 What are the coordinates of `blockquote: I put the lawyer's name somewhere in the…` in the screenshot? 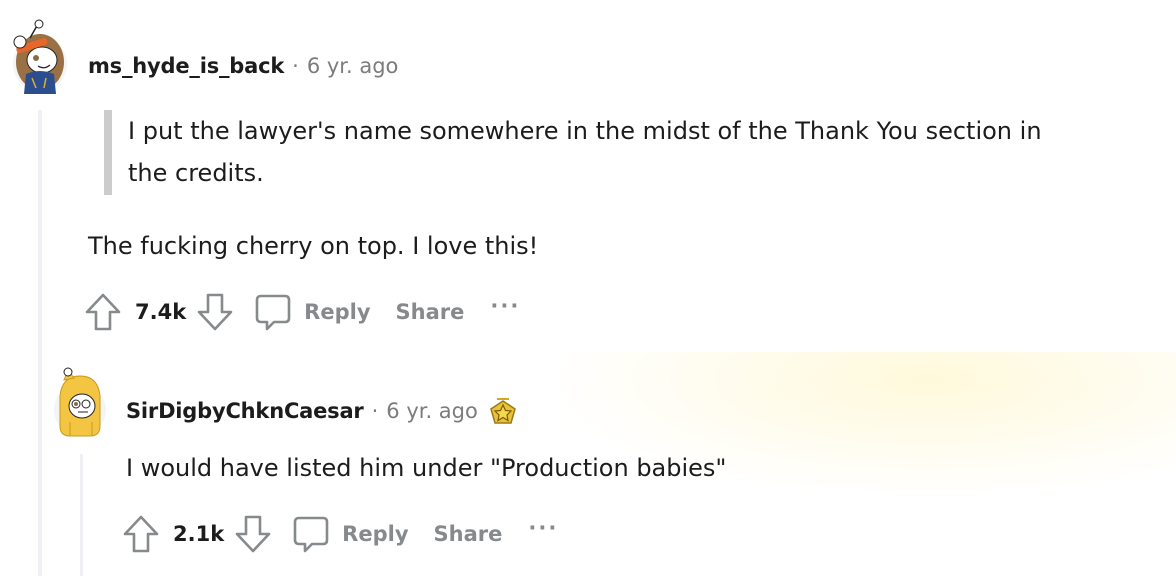 It's located at (585, 152).